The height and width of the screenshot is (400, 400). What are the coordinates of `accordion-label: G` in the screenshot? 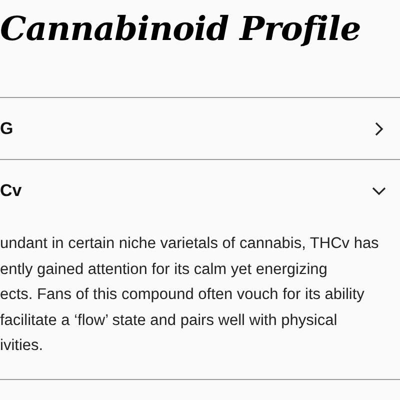 It's located at (7, 129).